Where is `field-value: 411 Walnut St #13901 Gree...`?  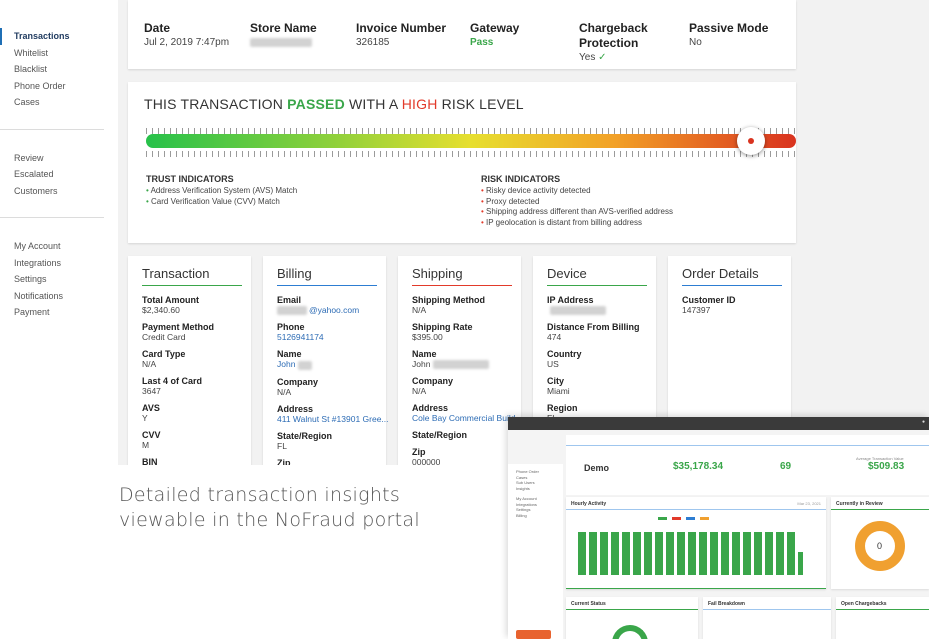
field-value: 411 Walnut St #13901 Gree... is located at coordinates (333, 418).